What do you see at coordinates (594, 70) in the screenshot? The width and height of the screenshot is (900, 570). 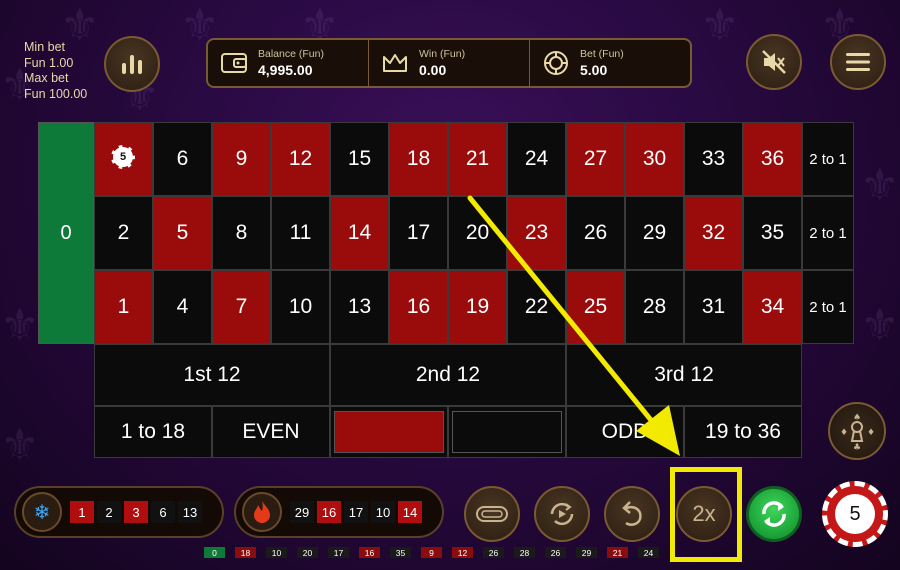 I see `bet-value: 5.00` at bounding box center [594, 70].